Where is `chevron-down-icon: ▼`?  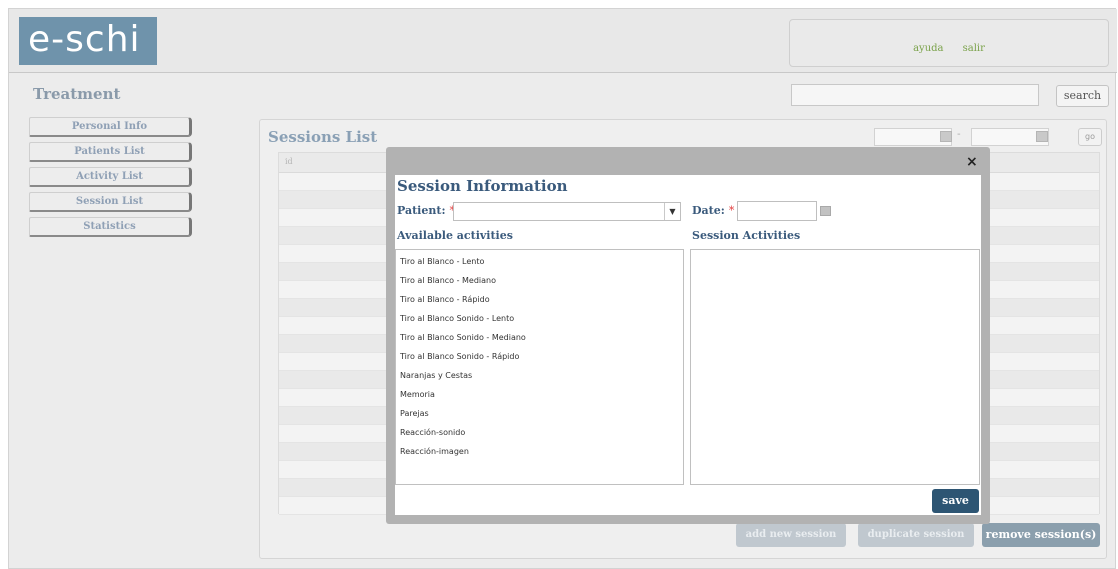
chevron-down-icon: ▼ is located at coordinates (672, 211).